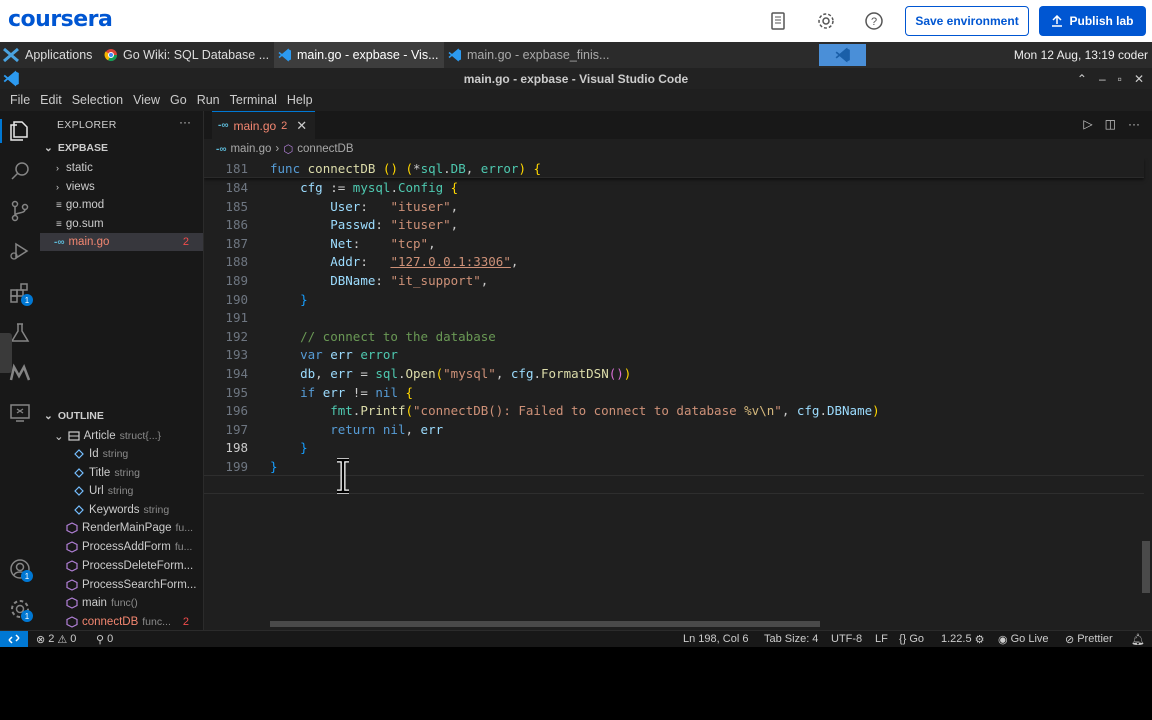 The image size is (1152, 720). What do you see at coordinates (89, 242) in the screenshot?
I see `tree-label: main.go` at bounding box center [89, 242].